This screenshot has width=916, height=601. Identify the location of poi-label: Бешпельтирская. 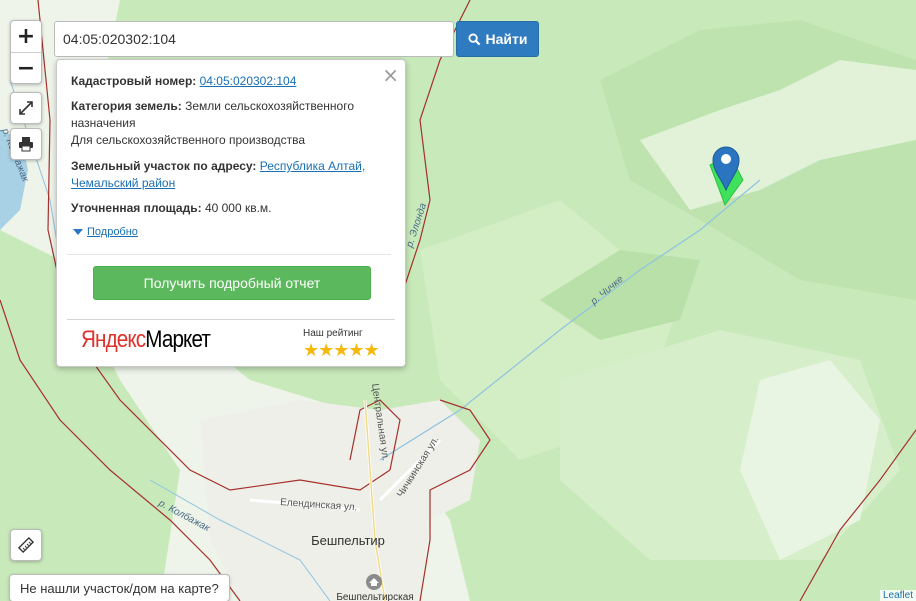
(374, 596).